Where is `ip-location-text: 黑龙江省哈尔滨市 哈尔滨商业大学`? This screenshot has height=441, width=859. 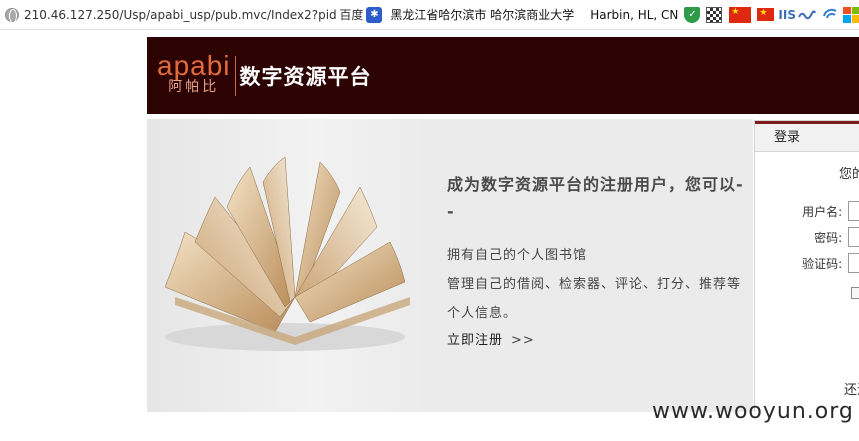
ip-location-text: 黑龙江省哈尔滨市 哈尔滨商业大学 is located at coordinates (482, 15).